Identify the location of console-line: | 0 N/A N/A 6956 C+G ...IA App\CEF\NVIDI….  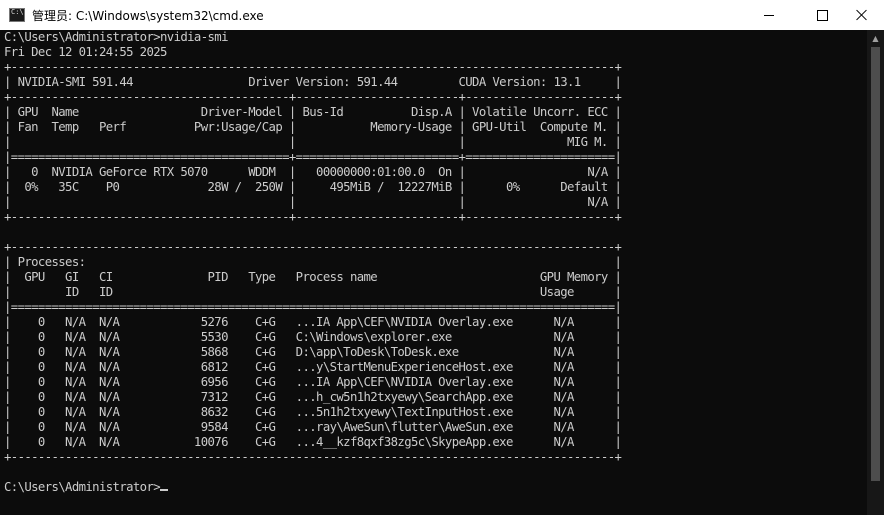
(313, 382).